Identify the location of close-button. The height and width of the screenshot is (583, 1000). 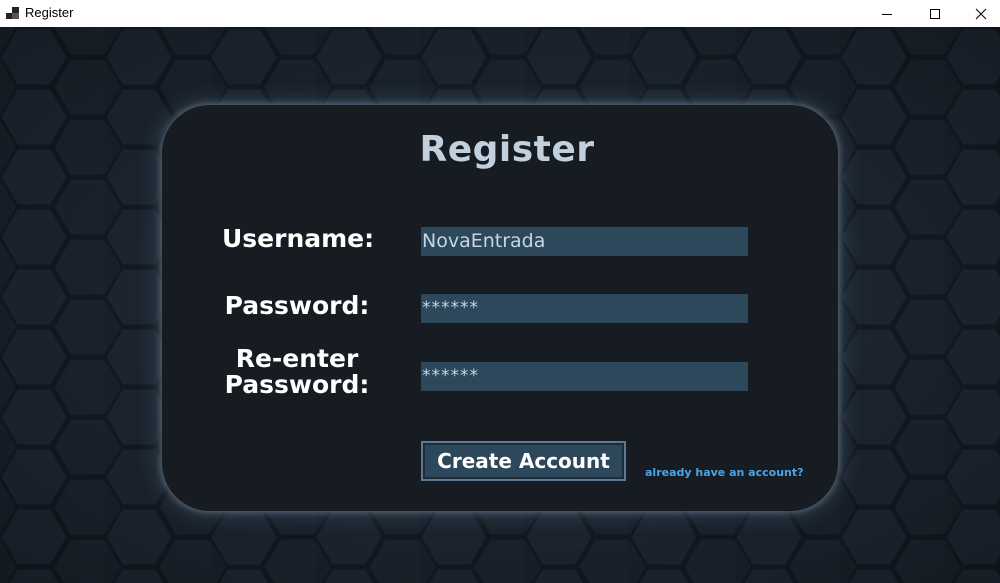
(979, 13).